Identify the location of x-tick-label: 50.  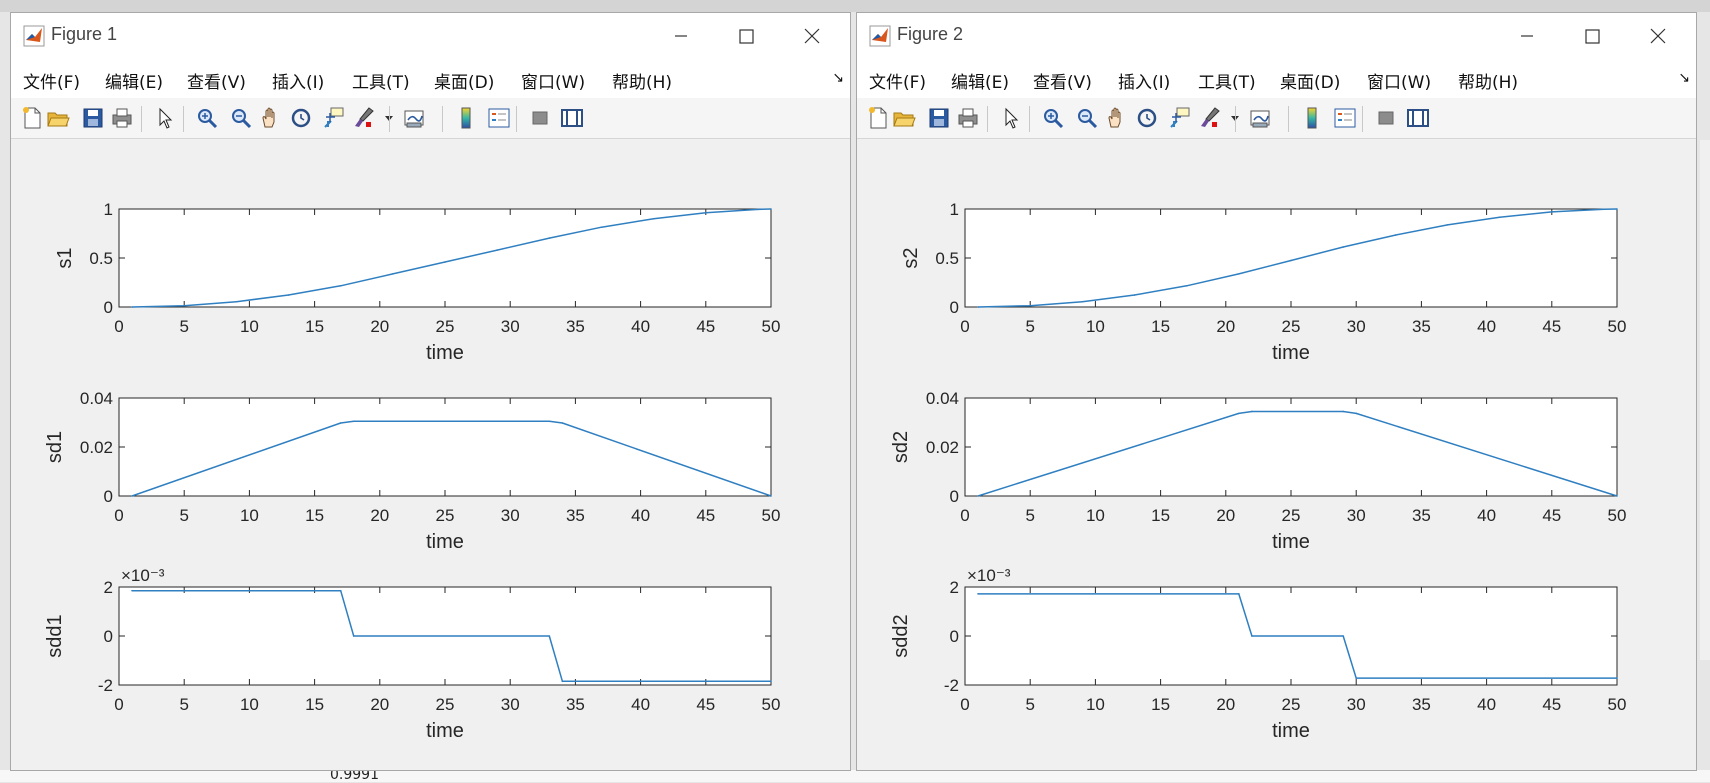
(1617, 704).